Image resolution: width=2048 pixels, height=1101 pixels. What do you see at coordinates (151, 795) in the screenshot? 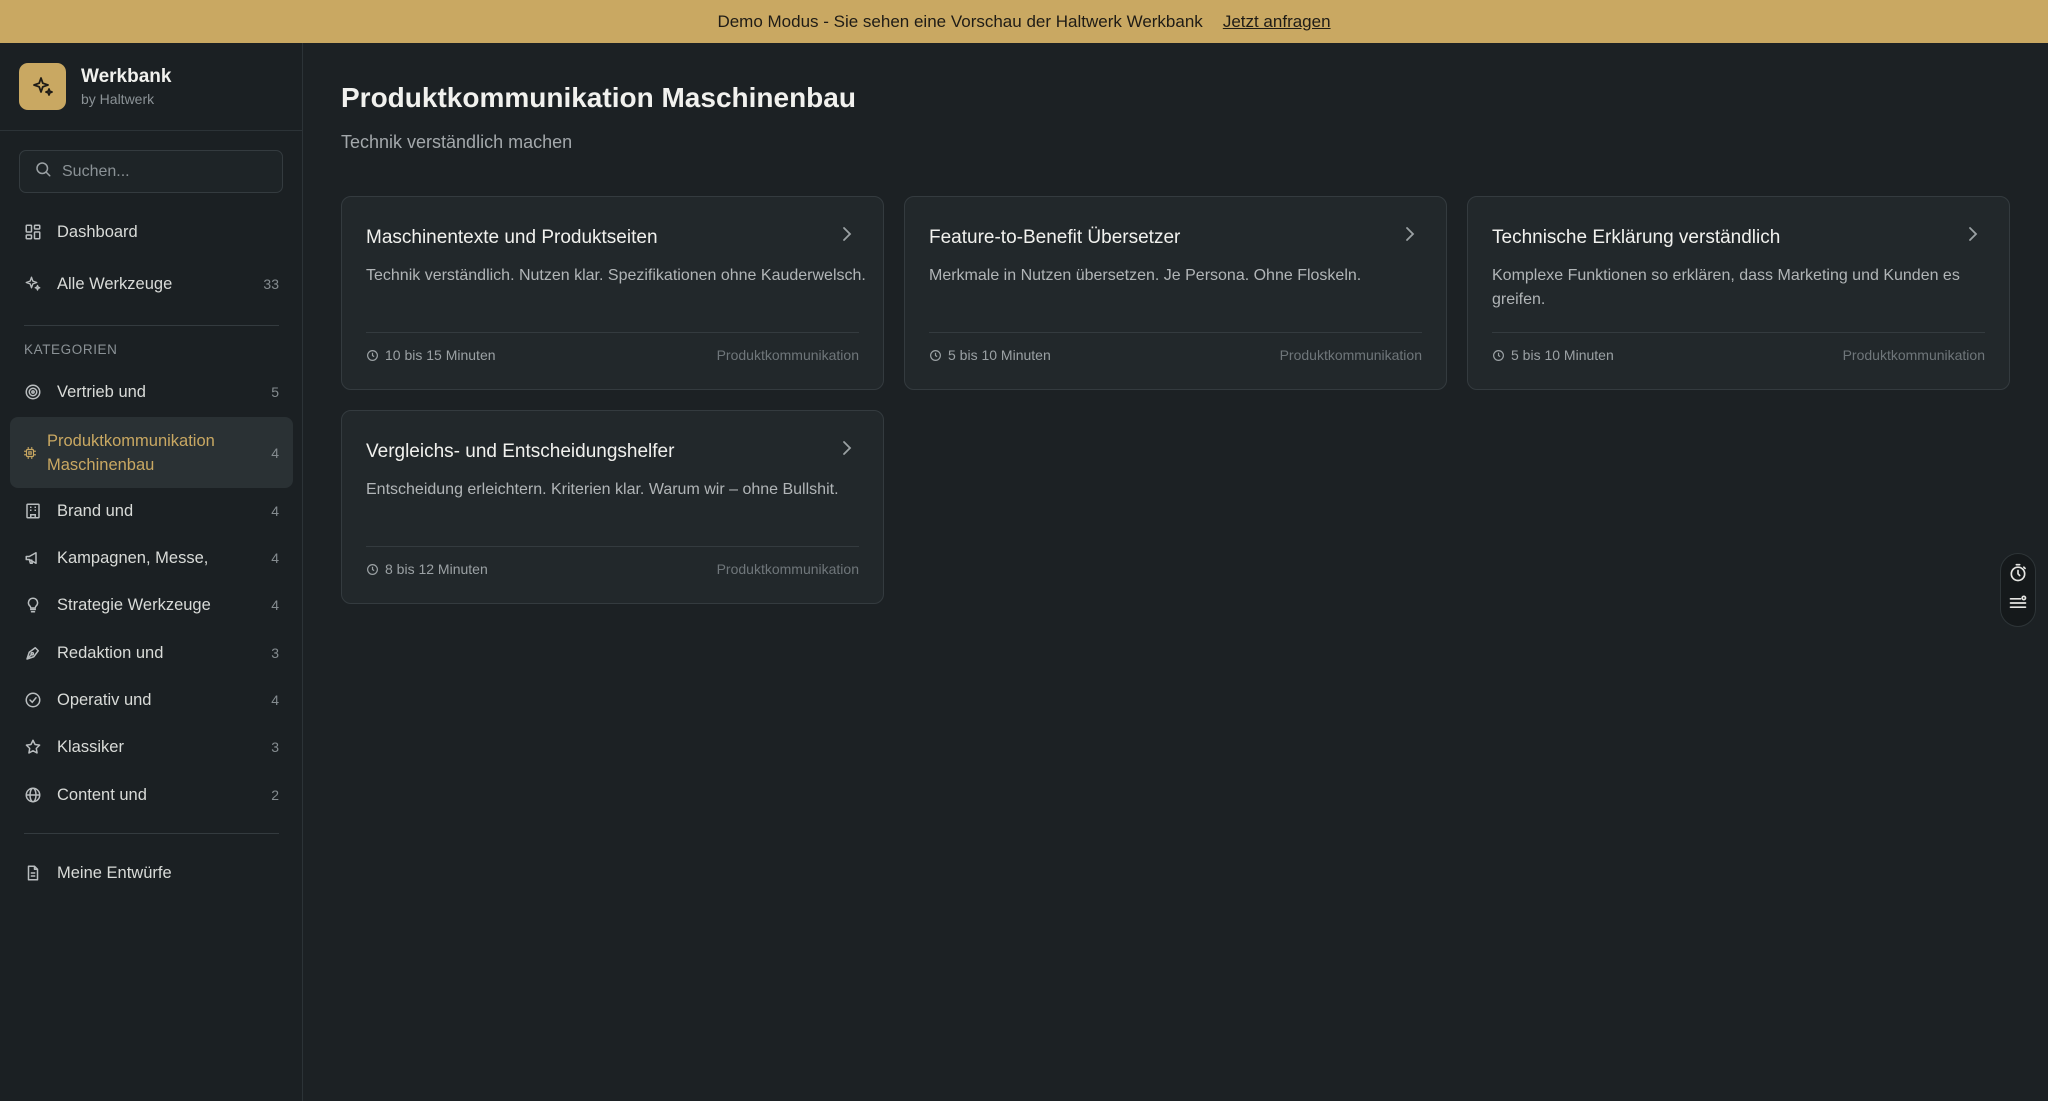
I see `nav-category-content: Content und 2` at bounding box center [151, 795].